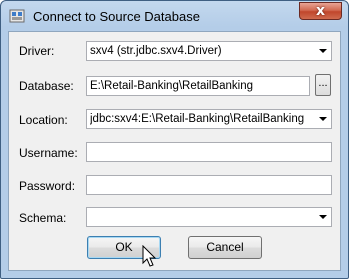  I want to click on driver-value: sxv4 (str.jdbc.sxv4.Driver), so click(156, 51).